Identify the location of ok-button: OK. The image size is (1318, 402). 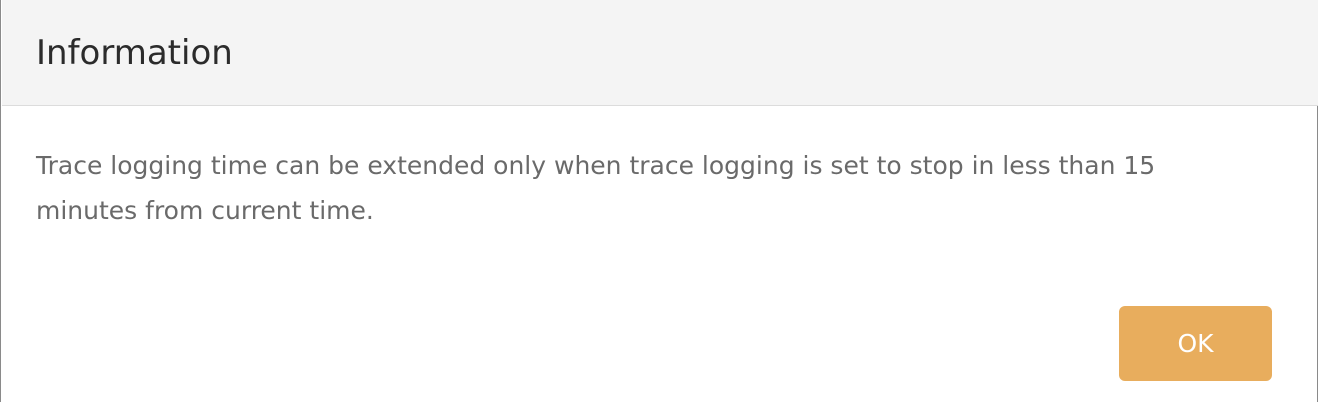
(1195, 343).